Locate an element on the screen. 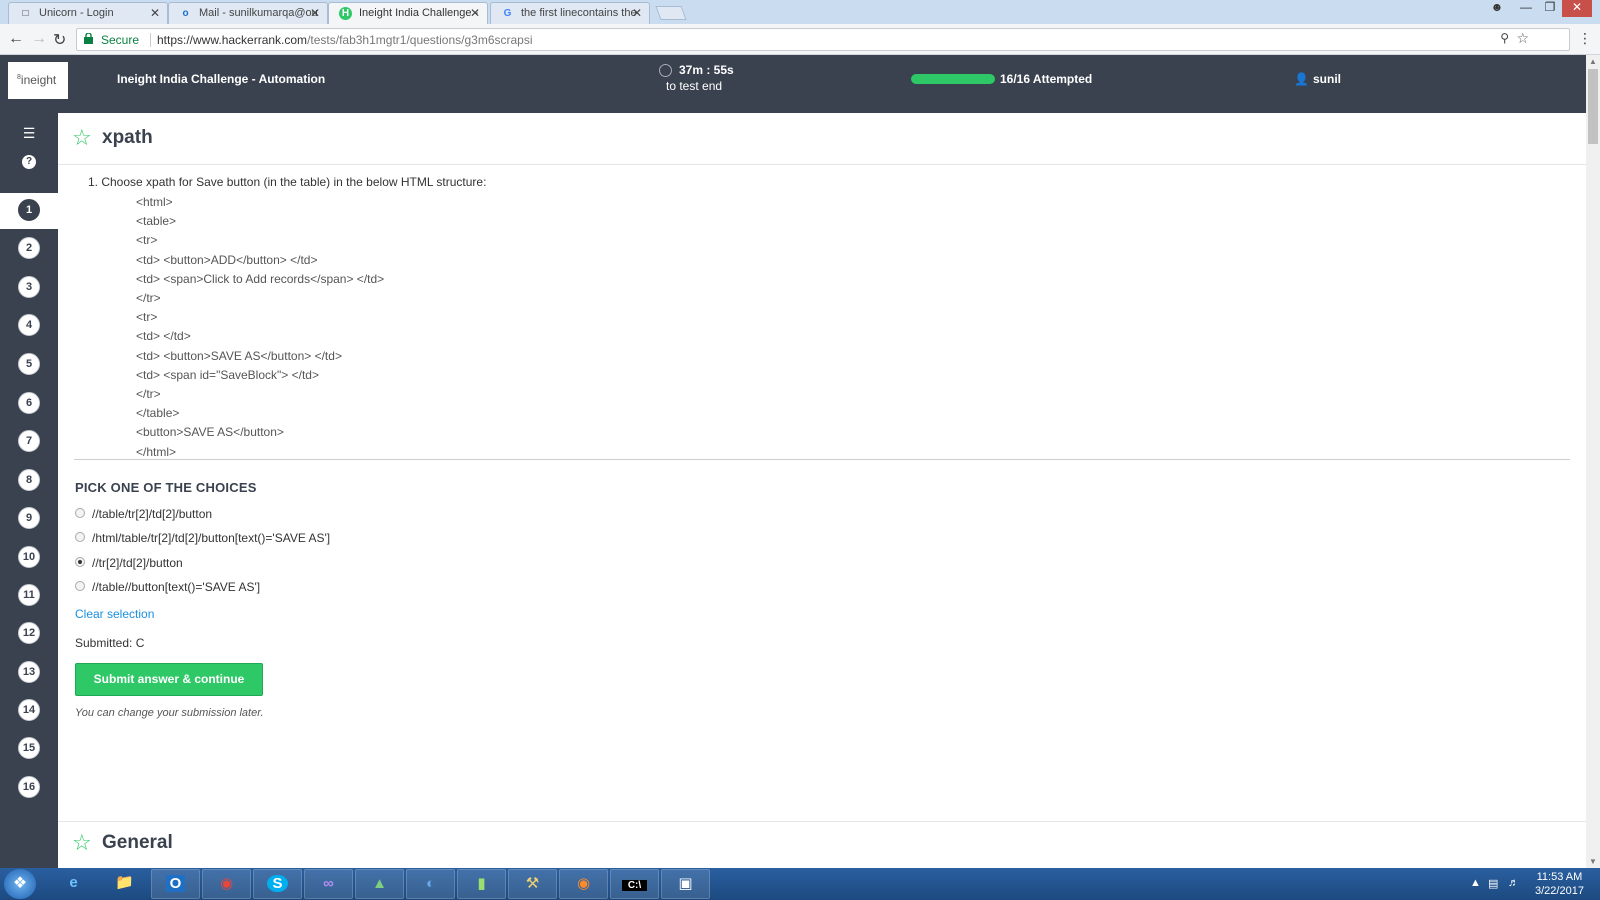  question-nav-9: 9 is located at coordinates (29, 518).